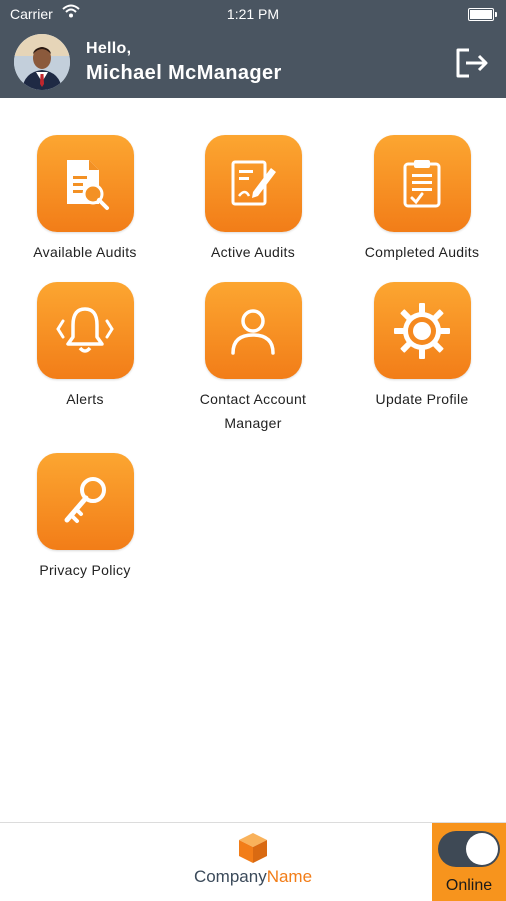 This screenshot has height=901, width=506. What do you see at coordinates (85, 252) in the screenshot?
I see `tile-label: Available Audits` at bounding box center [85, 252].